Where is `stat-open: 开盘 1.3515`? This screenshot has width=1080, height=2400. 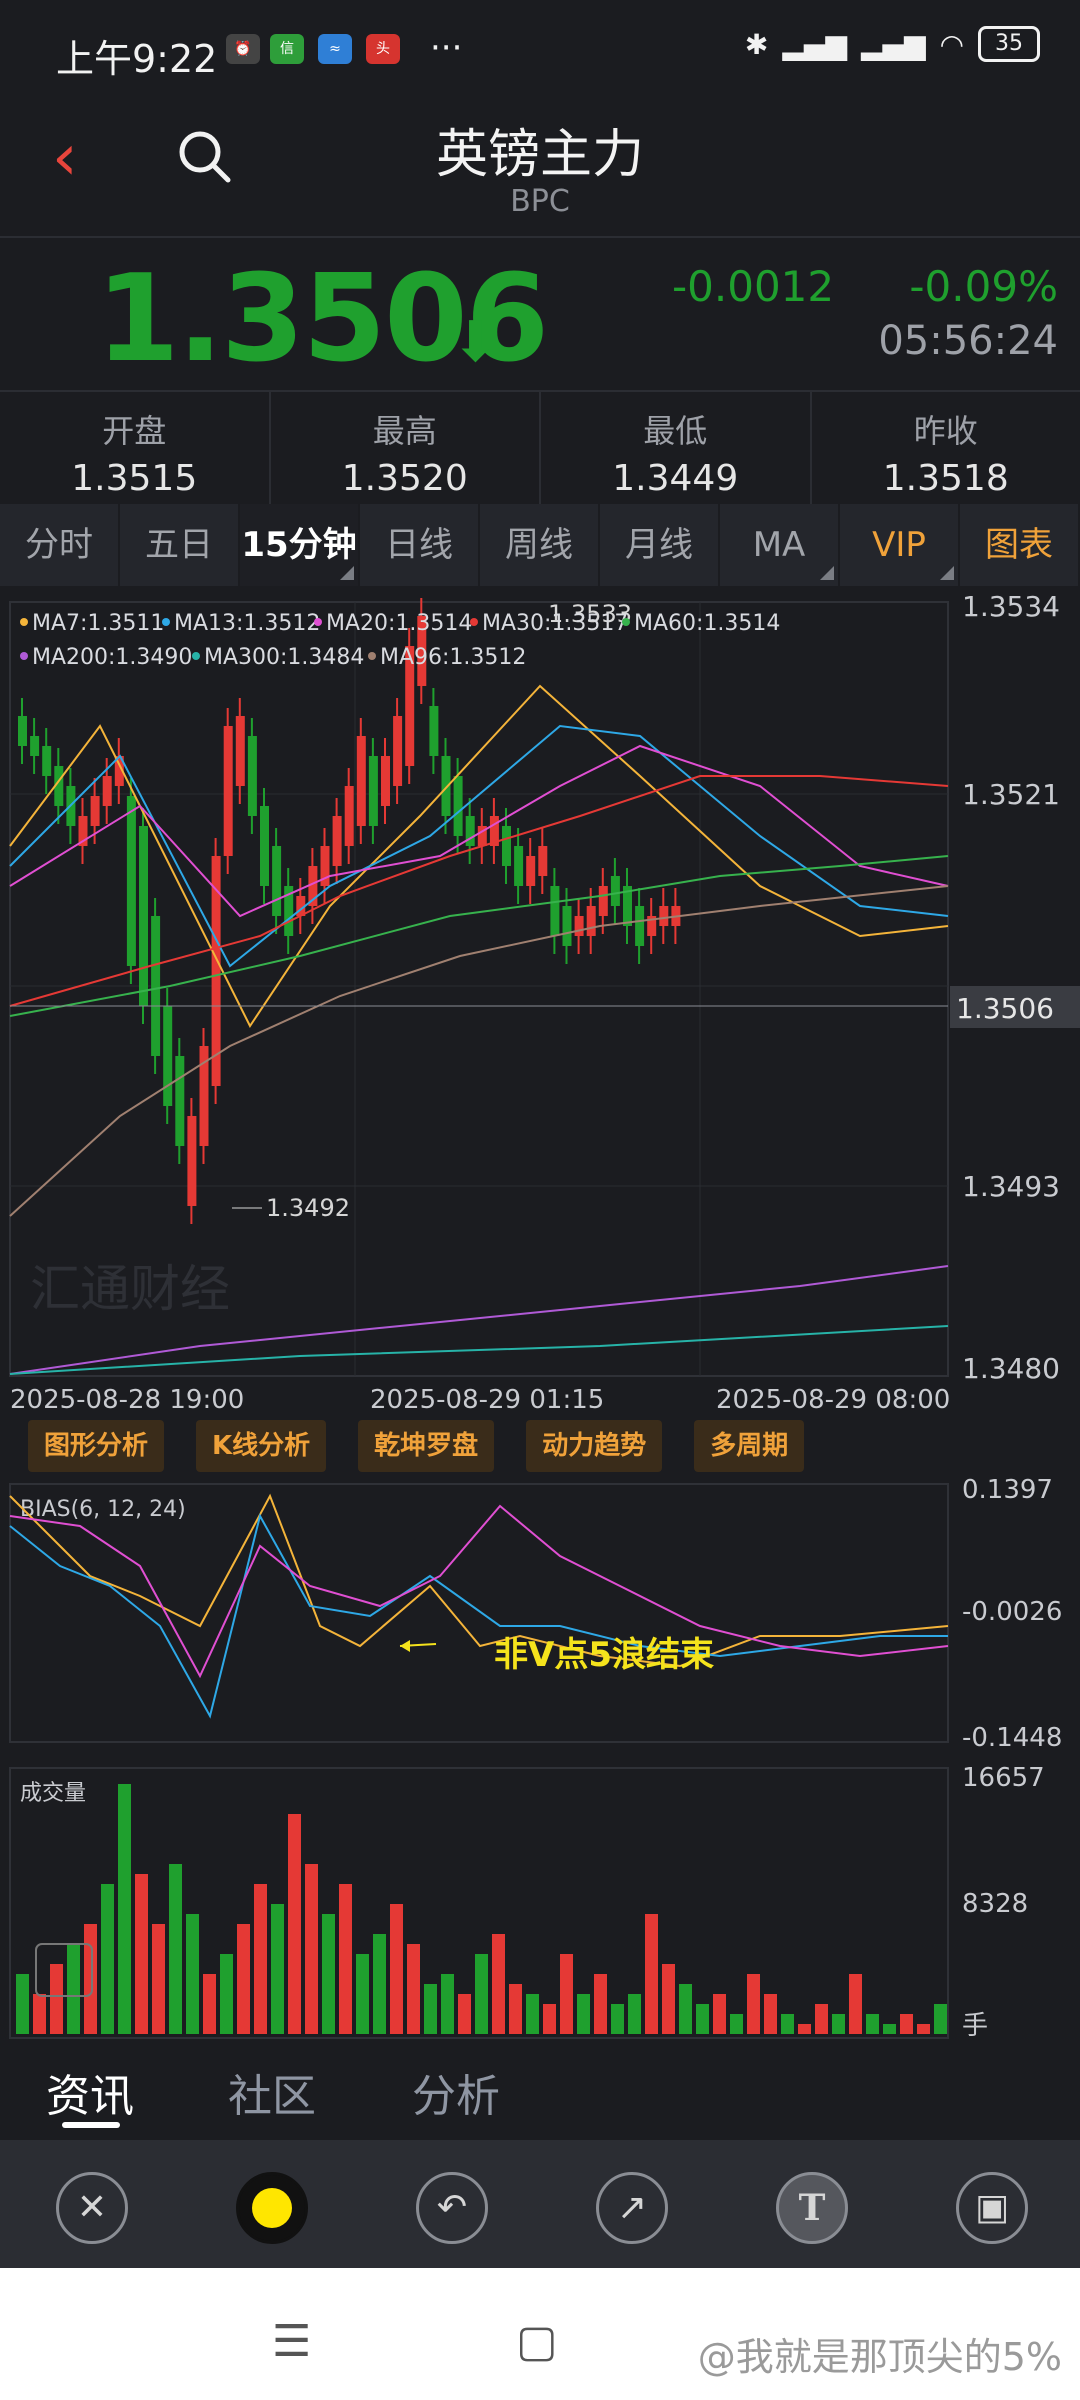
stat-open: 开盘 1.3515 is located at coordinates (135, 448).